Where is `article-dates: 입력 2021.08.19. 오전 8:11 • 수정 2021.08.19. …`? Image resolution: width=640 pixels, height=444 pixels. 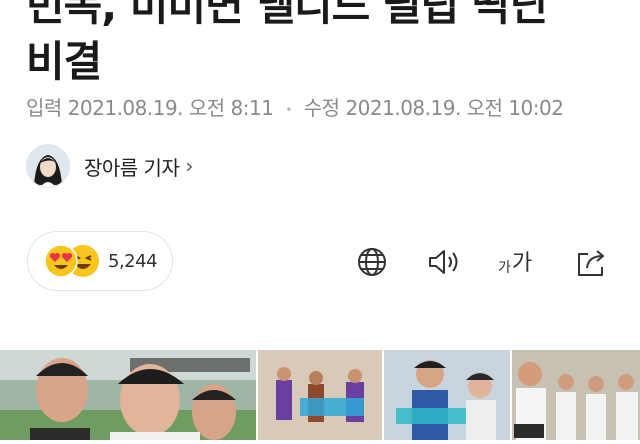 article-dates: 입력 2021.08.19. 오전 8:11 • 수정 2021.08.19. … is located at coordinates (295, 106).